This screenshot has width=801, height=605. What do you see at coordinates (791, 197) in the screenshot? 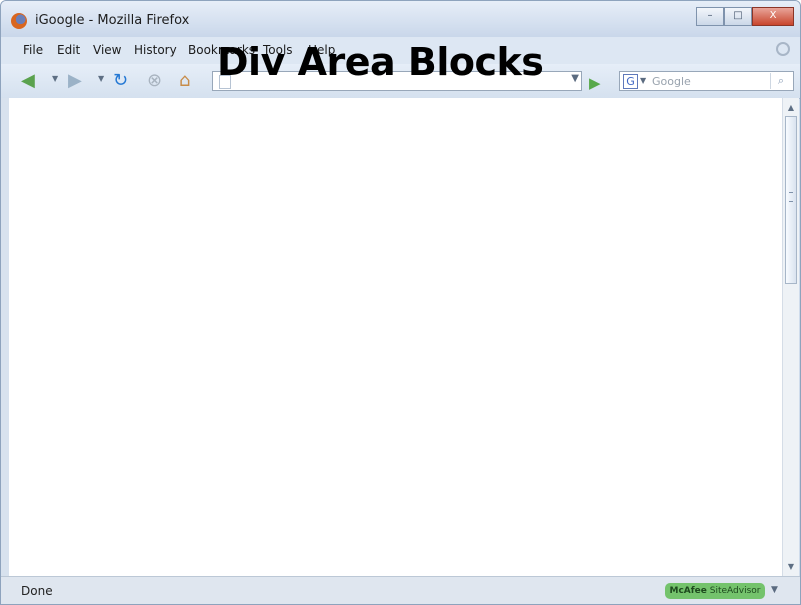
I see `scroll-grip-icon` at bounding box center [791, 197].